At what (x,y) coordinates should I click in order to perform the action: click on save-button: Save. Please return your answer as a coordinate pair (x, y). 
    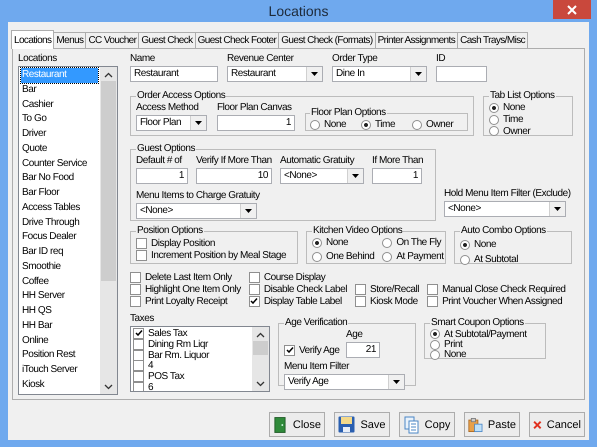
    Looking at the image, I should click on (362, 424).